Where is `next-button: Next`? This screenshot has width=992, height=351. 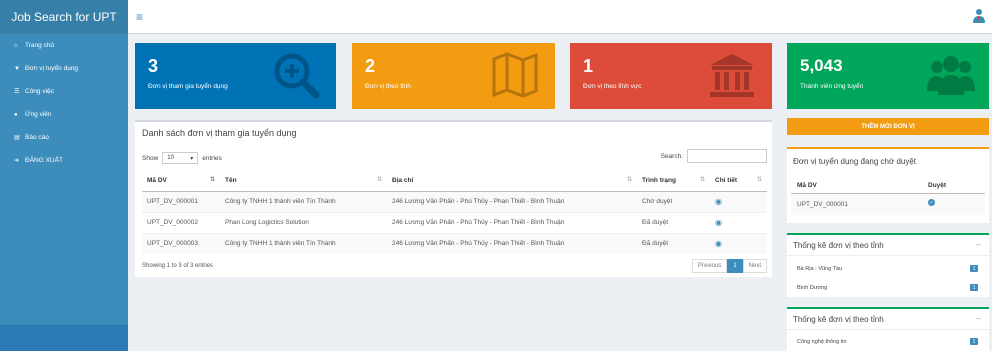
next-button: Next is located at coordinates (754, 266).